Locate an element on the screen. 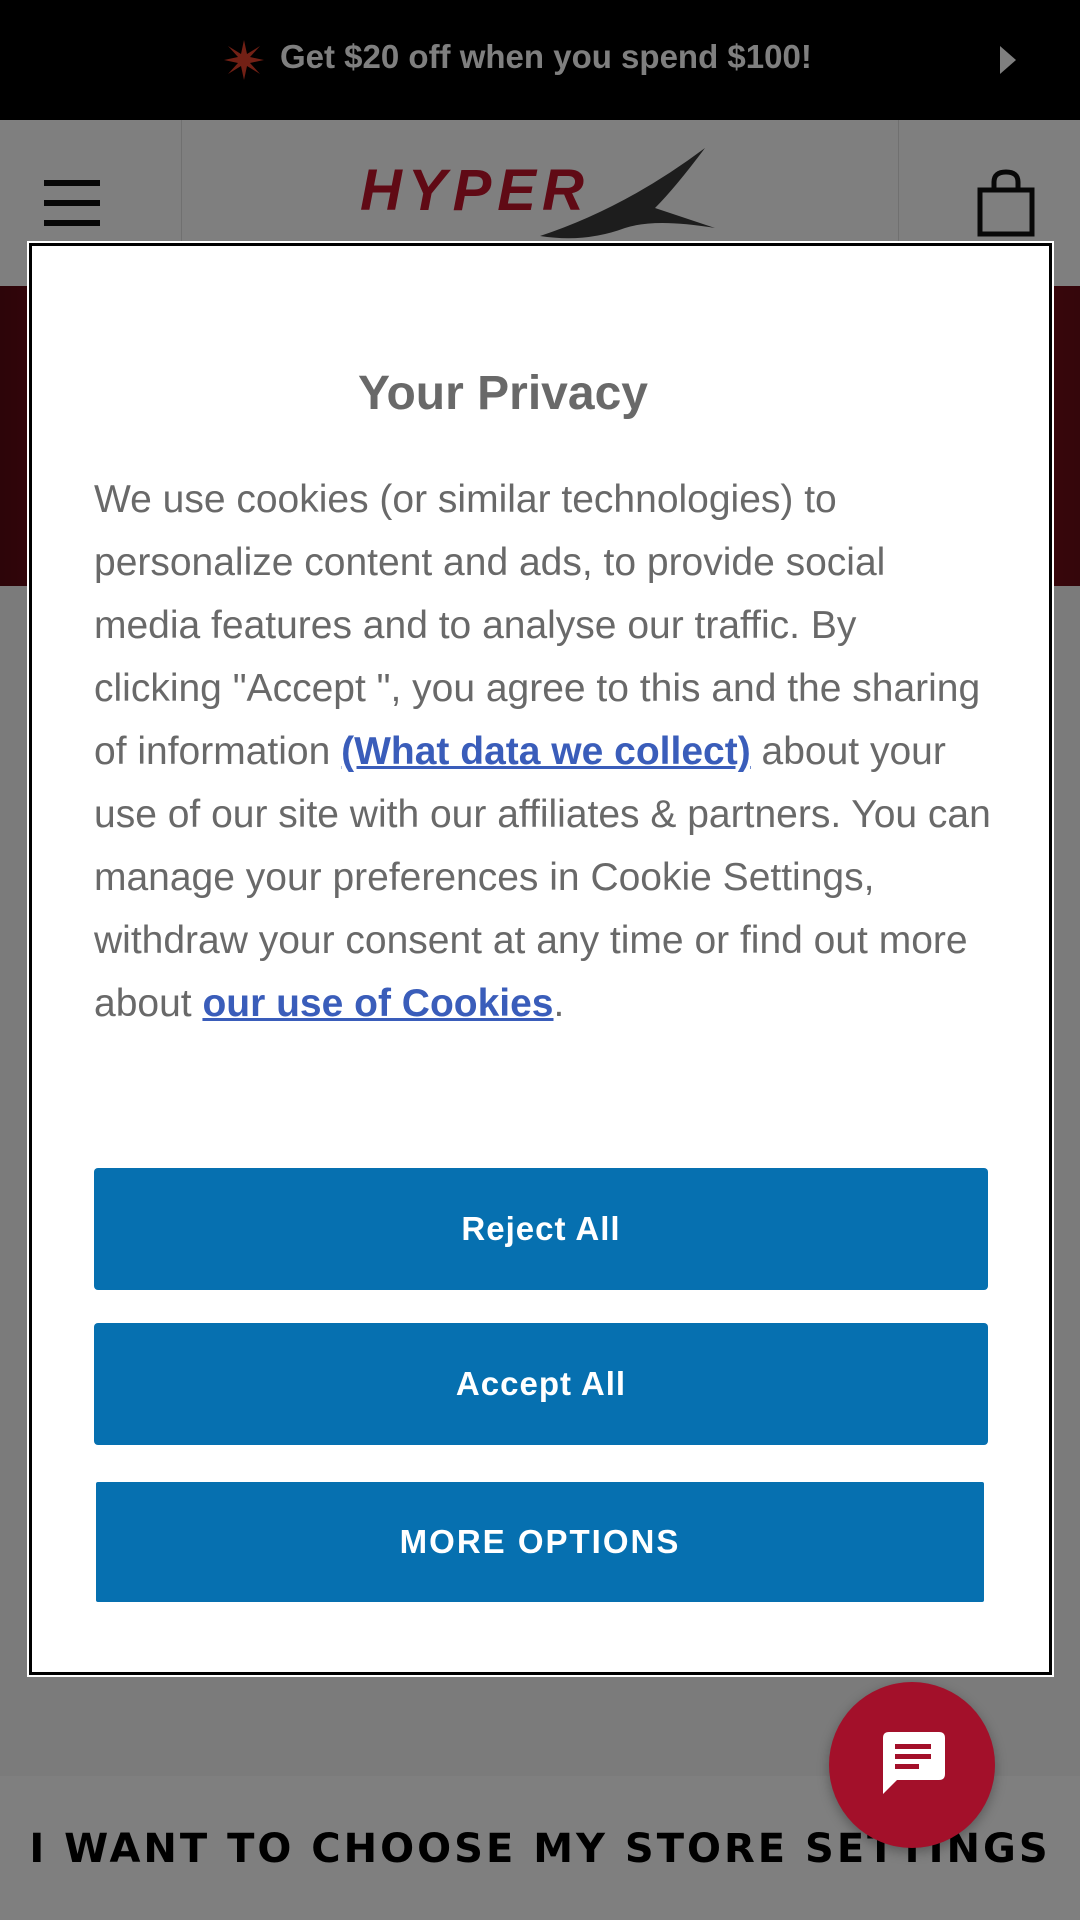  what-data-link: (What data we collect) is located at coordinates (546, 751).